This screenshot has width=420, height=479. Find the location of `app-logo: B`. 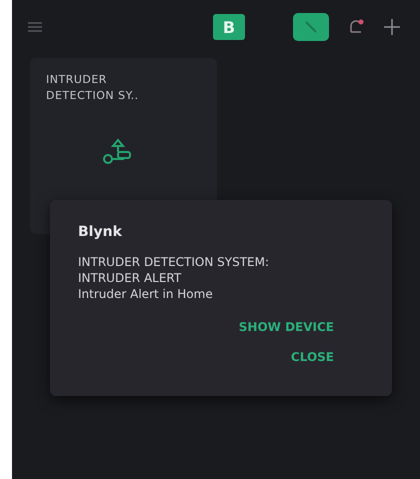

app-logo: B is located at coordinates (229, 27).